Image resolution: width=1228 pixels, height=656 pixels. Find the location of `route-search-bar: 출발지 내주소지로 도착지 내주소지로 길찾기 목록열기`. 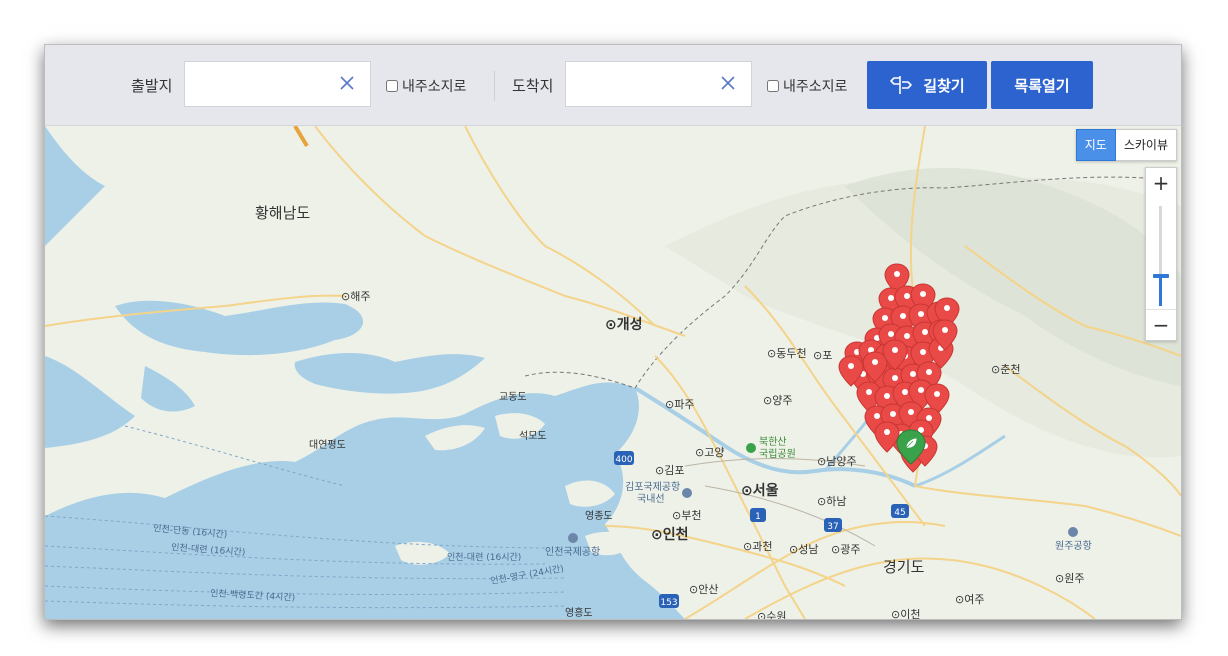

route-search-bar: 출발지 내주소지로 도착지 내주소지로 길찾기 목록열기 is located at coordinates (613, 85).